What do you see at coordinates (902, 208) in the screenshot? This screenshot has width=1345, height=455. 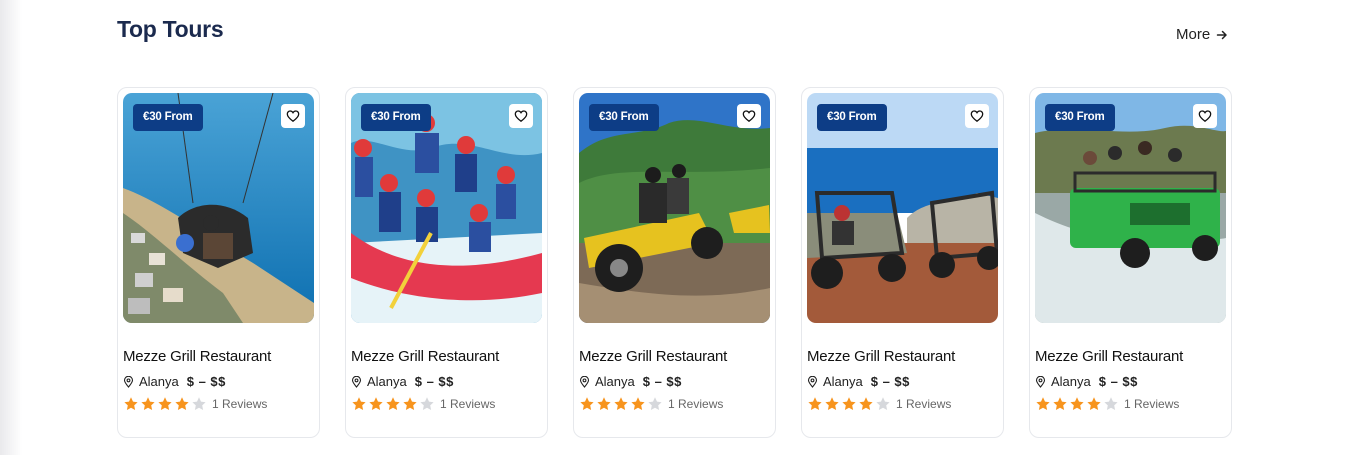 I see `buggy-photo: €30 From` at bounding box center [902, 208].